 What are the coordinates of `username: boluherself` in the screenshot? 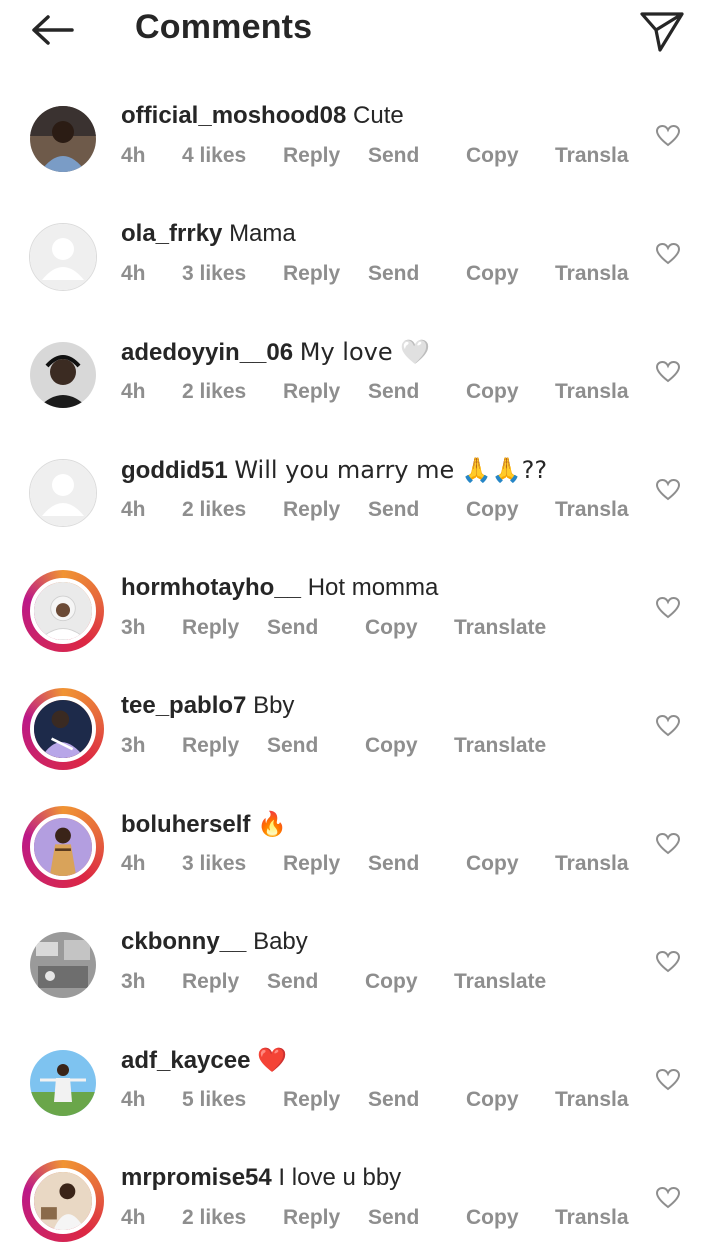 It's located at (185, 824).